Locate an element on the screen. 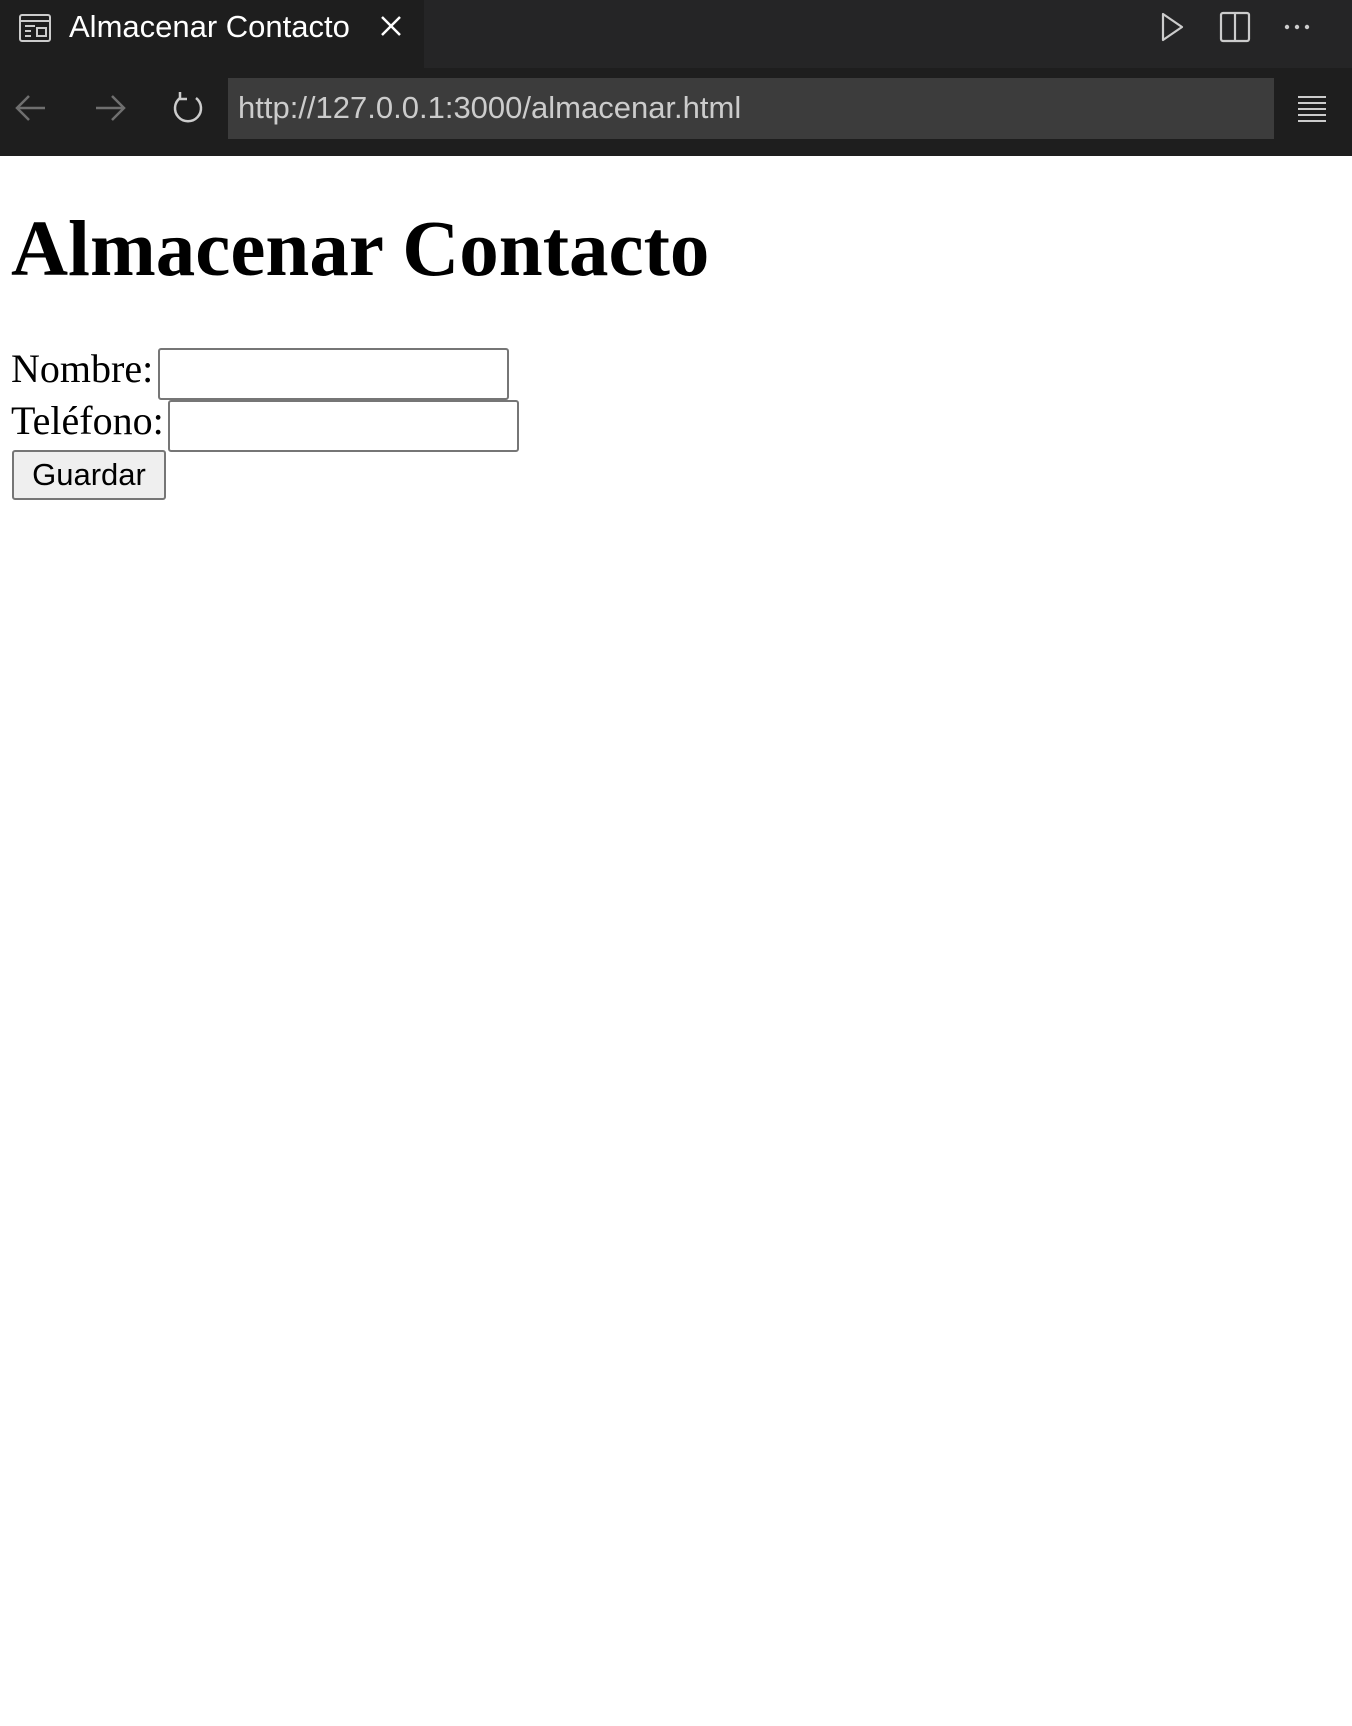 The height and width of the screenshot is (1726, 1352). telefono-input is located at coordinates (343, 426).